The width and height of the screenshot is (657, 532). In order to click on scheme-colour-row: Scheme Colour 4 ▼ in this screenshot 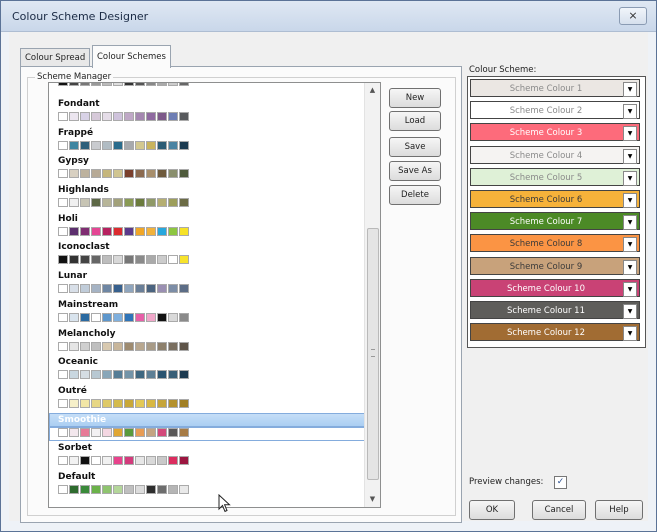, I will do `click(555, 154)`.